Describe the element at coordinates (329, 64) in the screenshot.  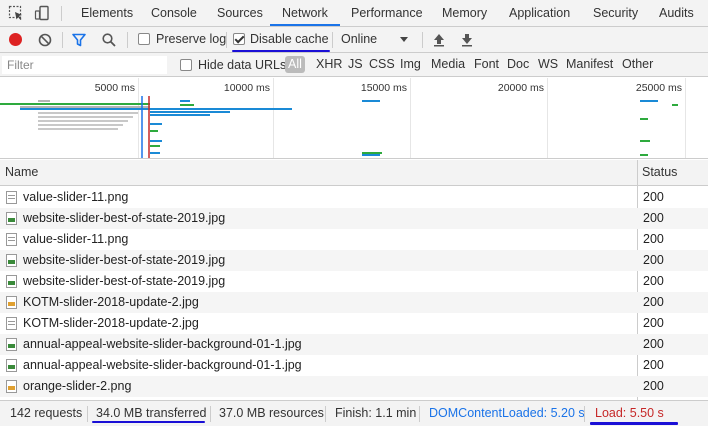
I see `type-filter-xhr: XHR` at that location.